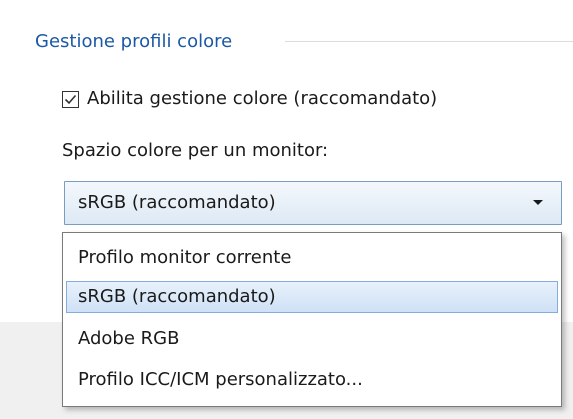 The height and width of the screenshot is (419, 573). Describe the element at coordinates (134, 41) in the screenshot. I see `group-title: Gestione profili colore` at that location.